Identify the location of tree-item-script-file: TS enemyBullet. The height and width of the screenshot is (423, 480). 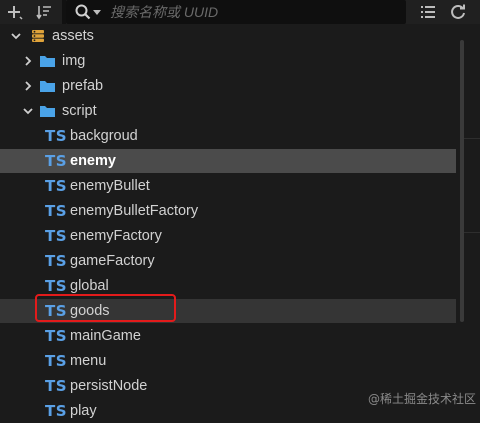
(228, 186).